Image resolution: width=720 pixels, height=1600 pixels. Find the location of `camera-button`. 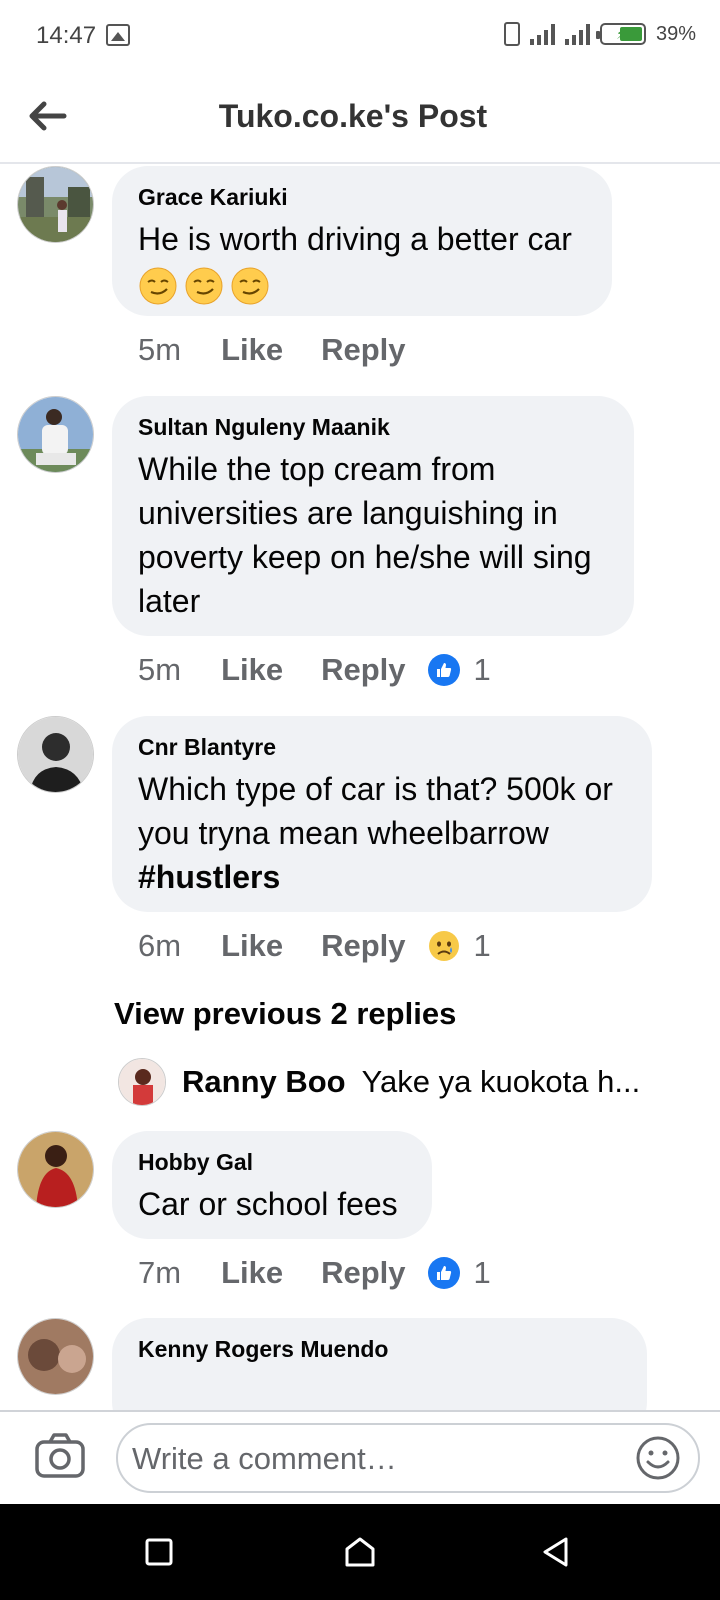

camera-button is located at coordinates (60, 1456).